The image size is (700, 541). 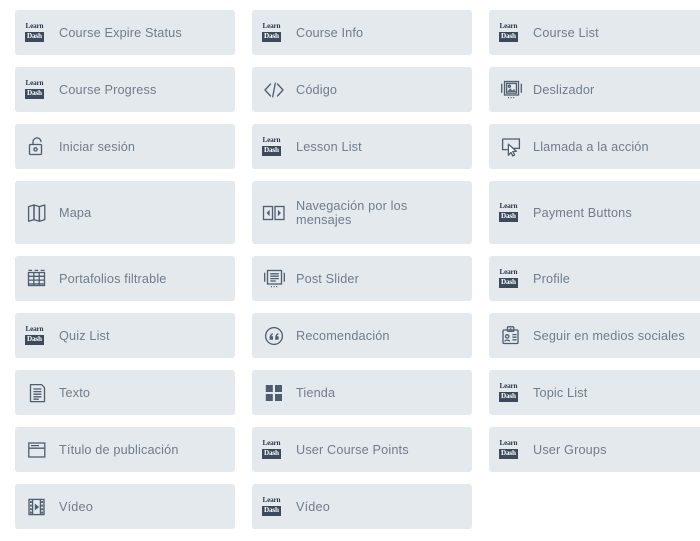 What do you see at coordinates (511, 147) in the screenshot?
I see `call-to-action-icon` at bounding box center [511, 147].